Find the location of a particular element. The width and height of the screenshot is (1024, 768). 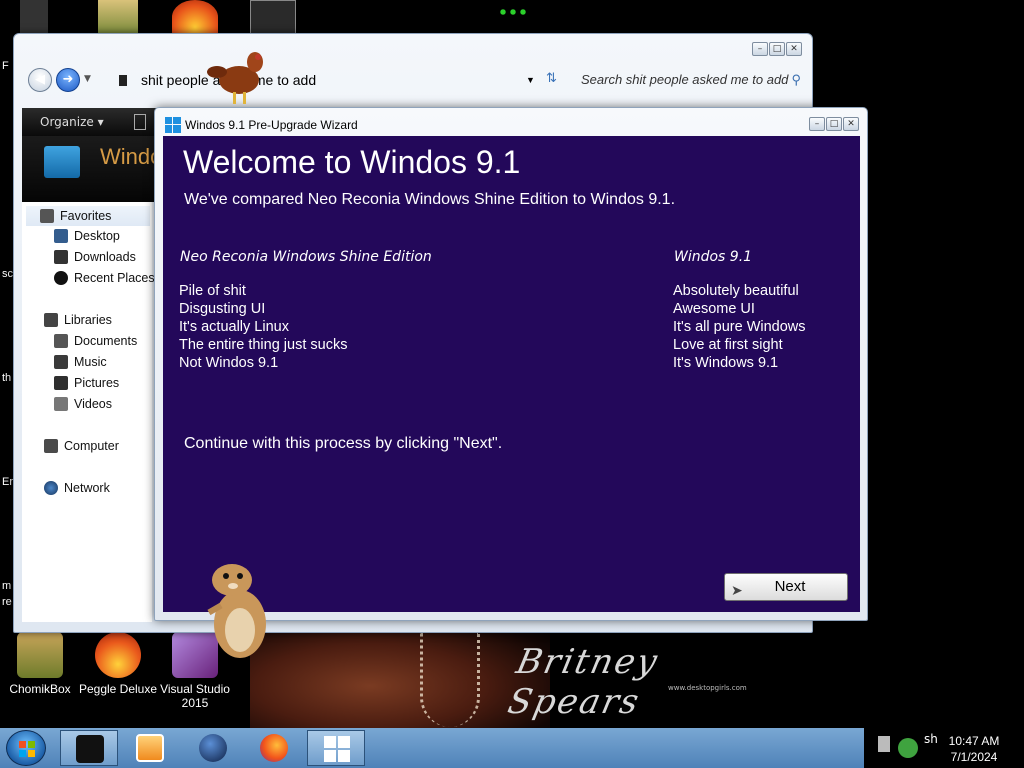

list-item: It's actually Linux is located at coordinates (234, 327).